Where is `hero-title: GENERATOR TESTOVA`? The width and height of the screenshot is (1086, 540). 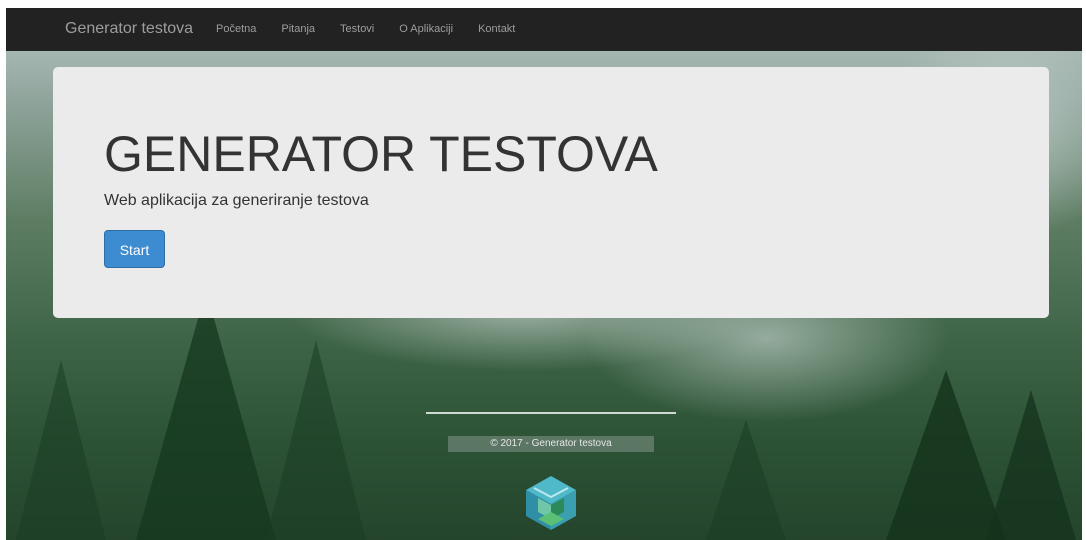 hero-title: GENERATOR TESTOVA is located at coordinates (381, 154).